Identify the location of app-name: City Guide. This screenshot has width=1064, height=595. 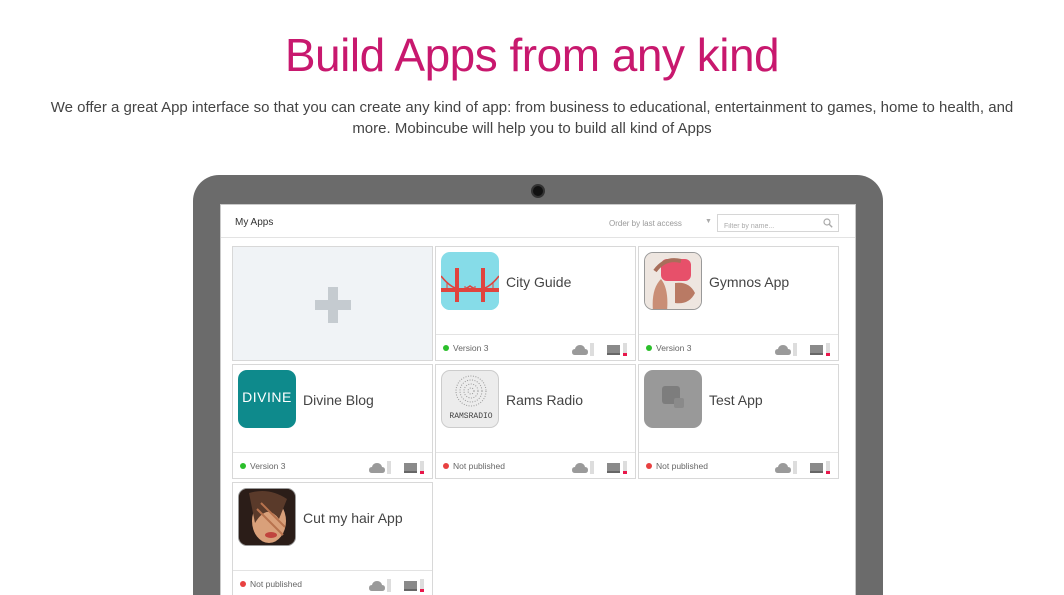
(539, 282).